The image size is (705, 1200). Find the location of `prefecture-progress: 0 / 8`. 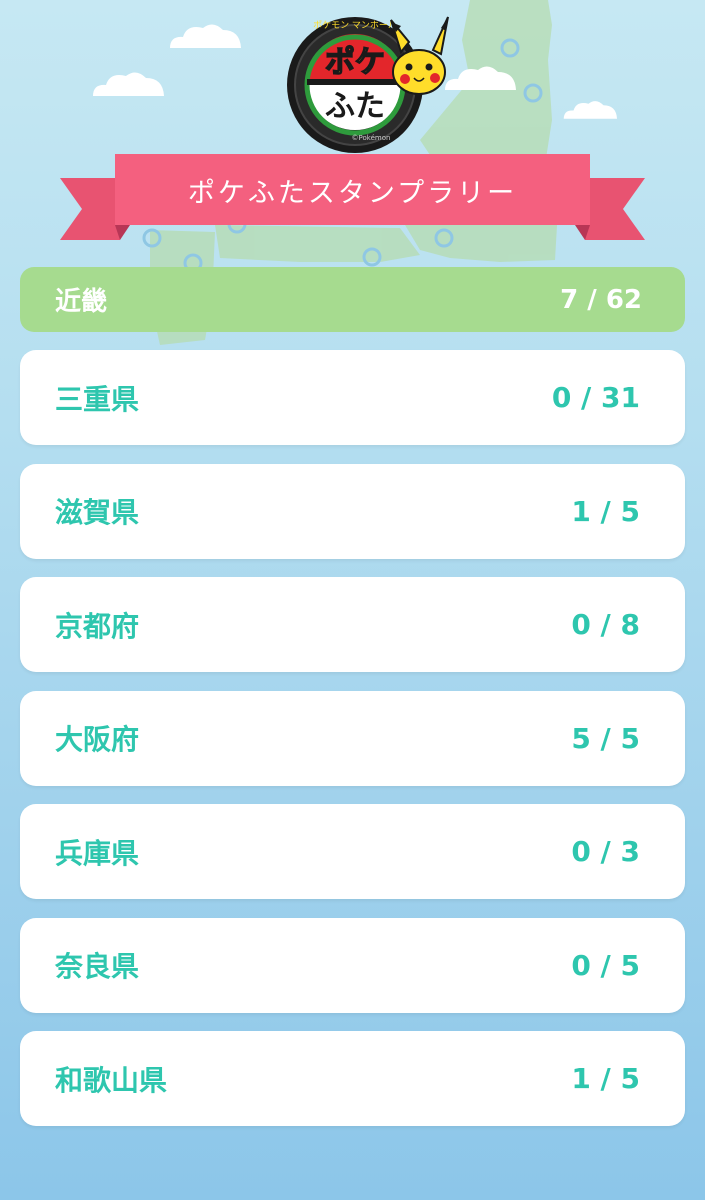

prefecture-progress: 0 / 8 is located at coordinates (605, 624).